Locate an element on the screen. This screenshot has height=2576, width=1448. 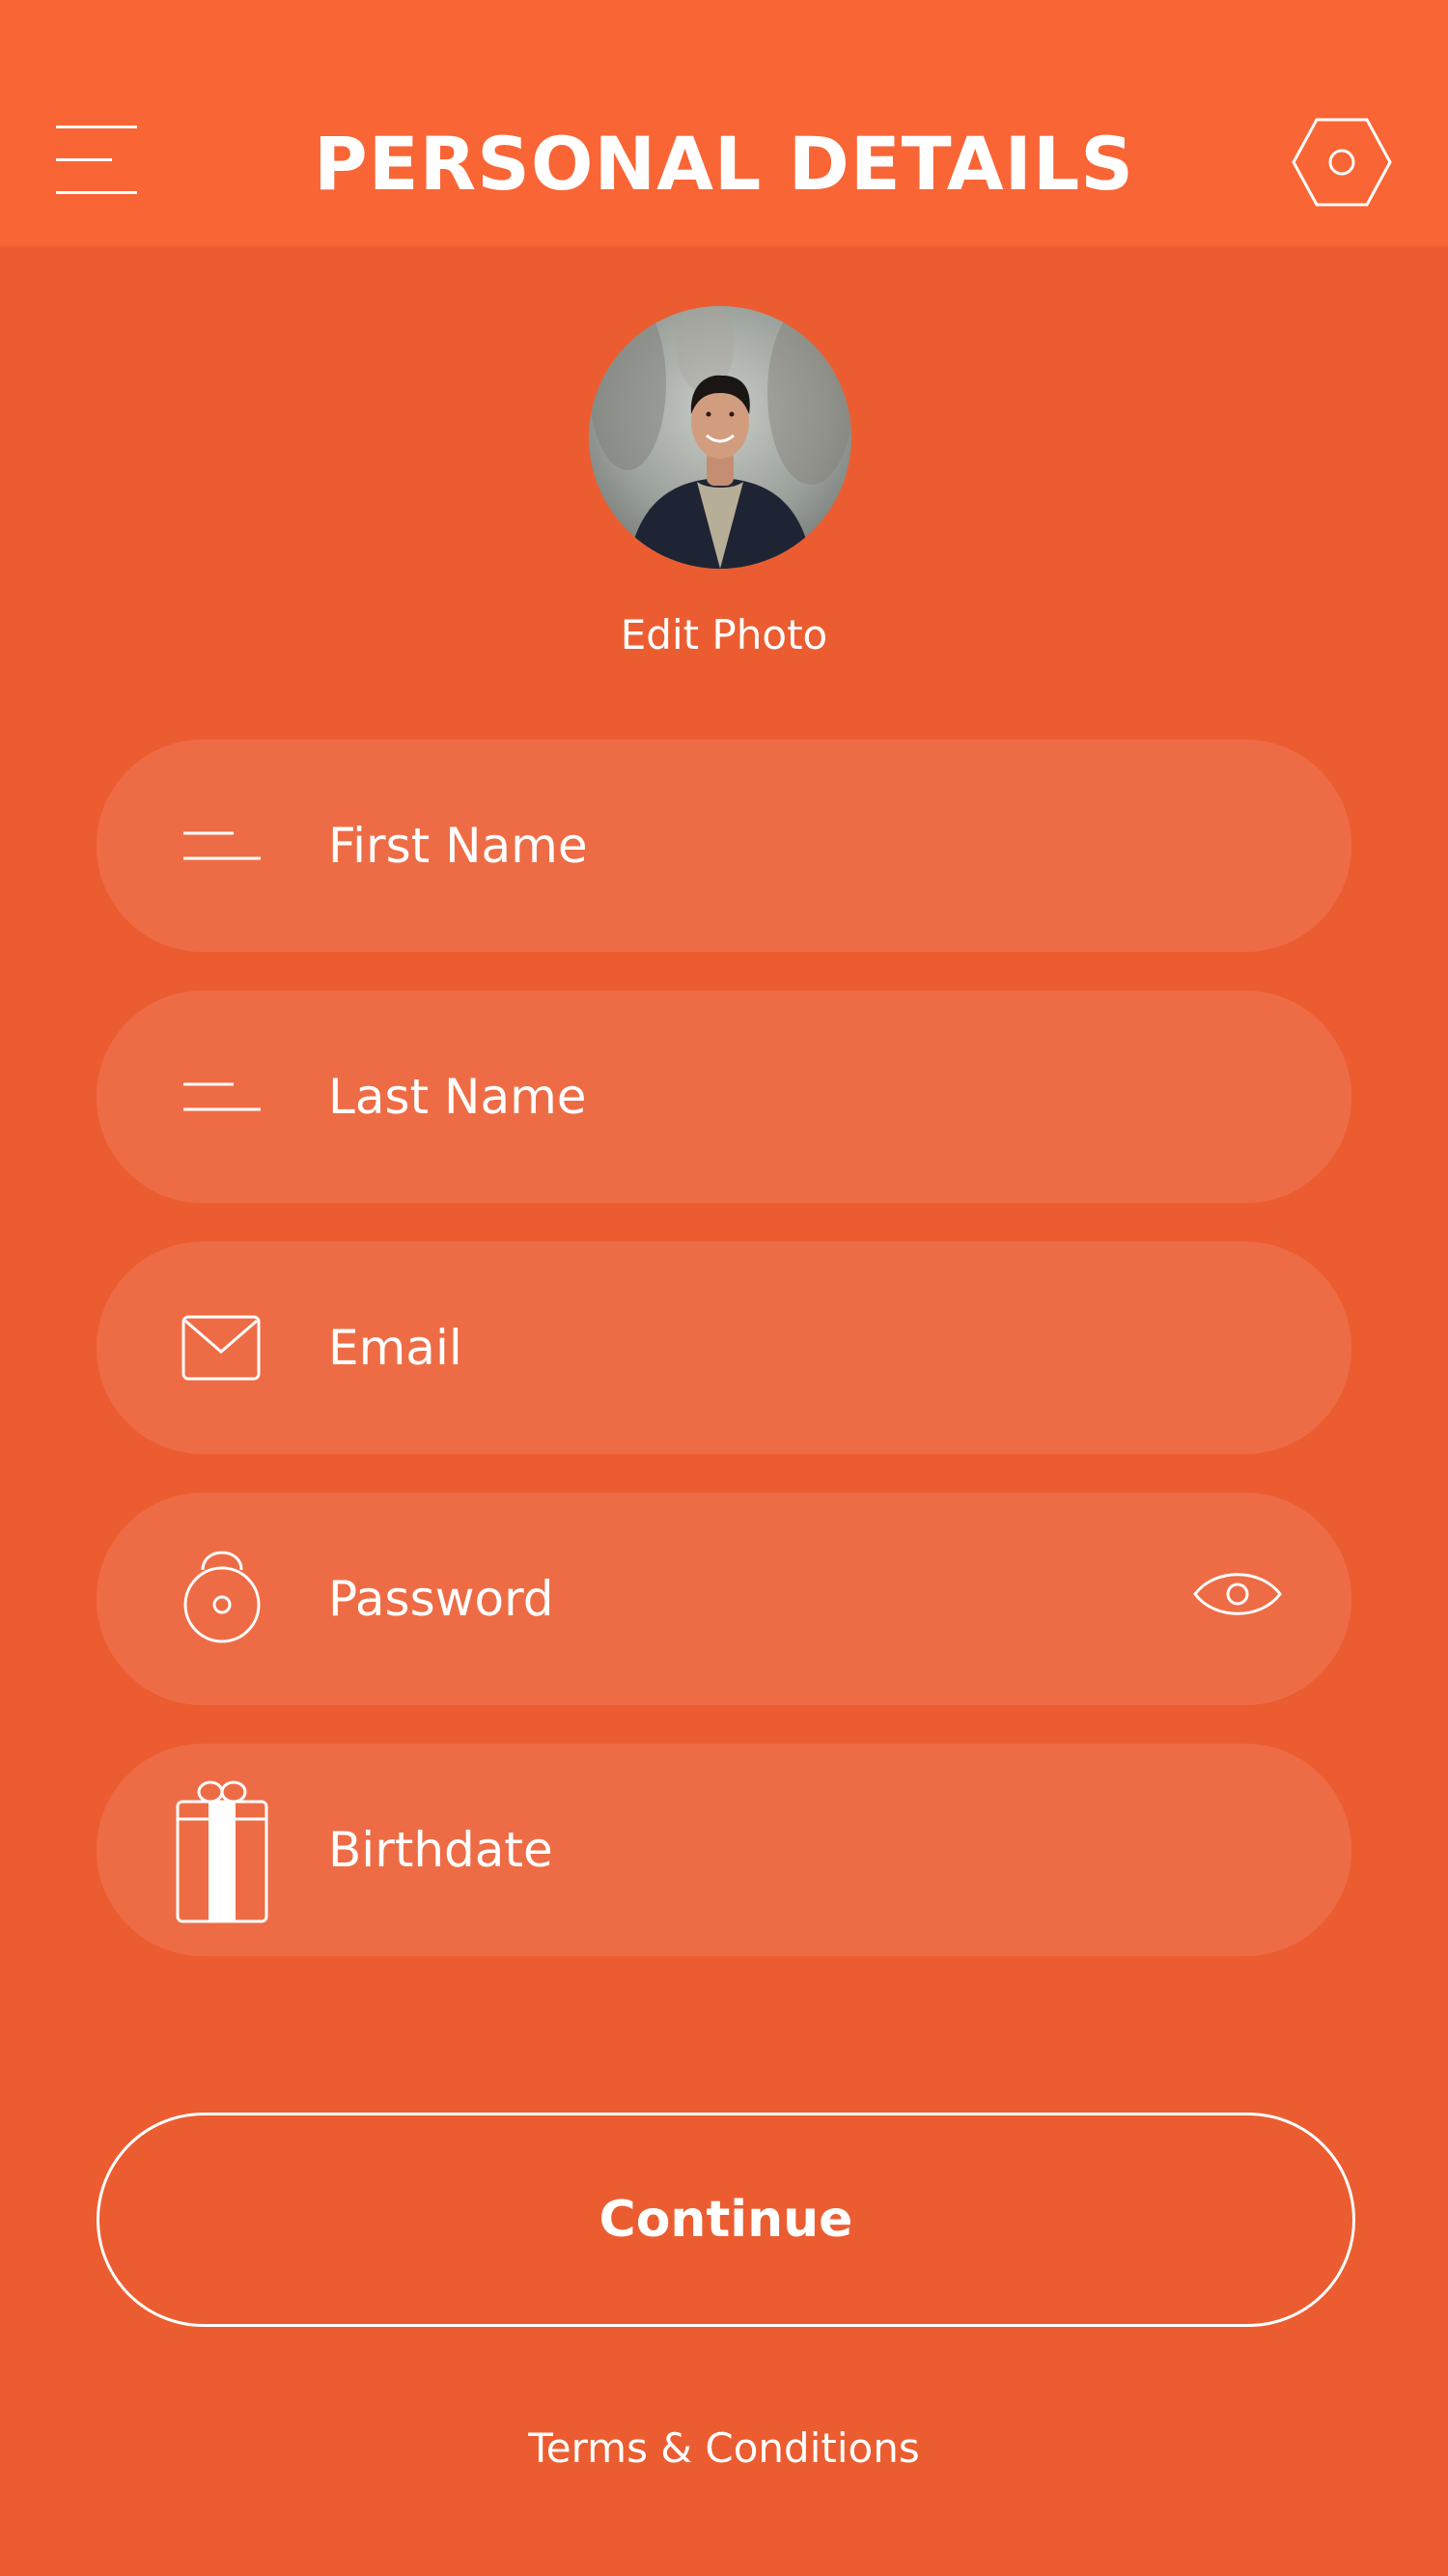
birthdate-field: Birthdate is located at coordinates (724, 1850).